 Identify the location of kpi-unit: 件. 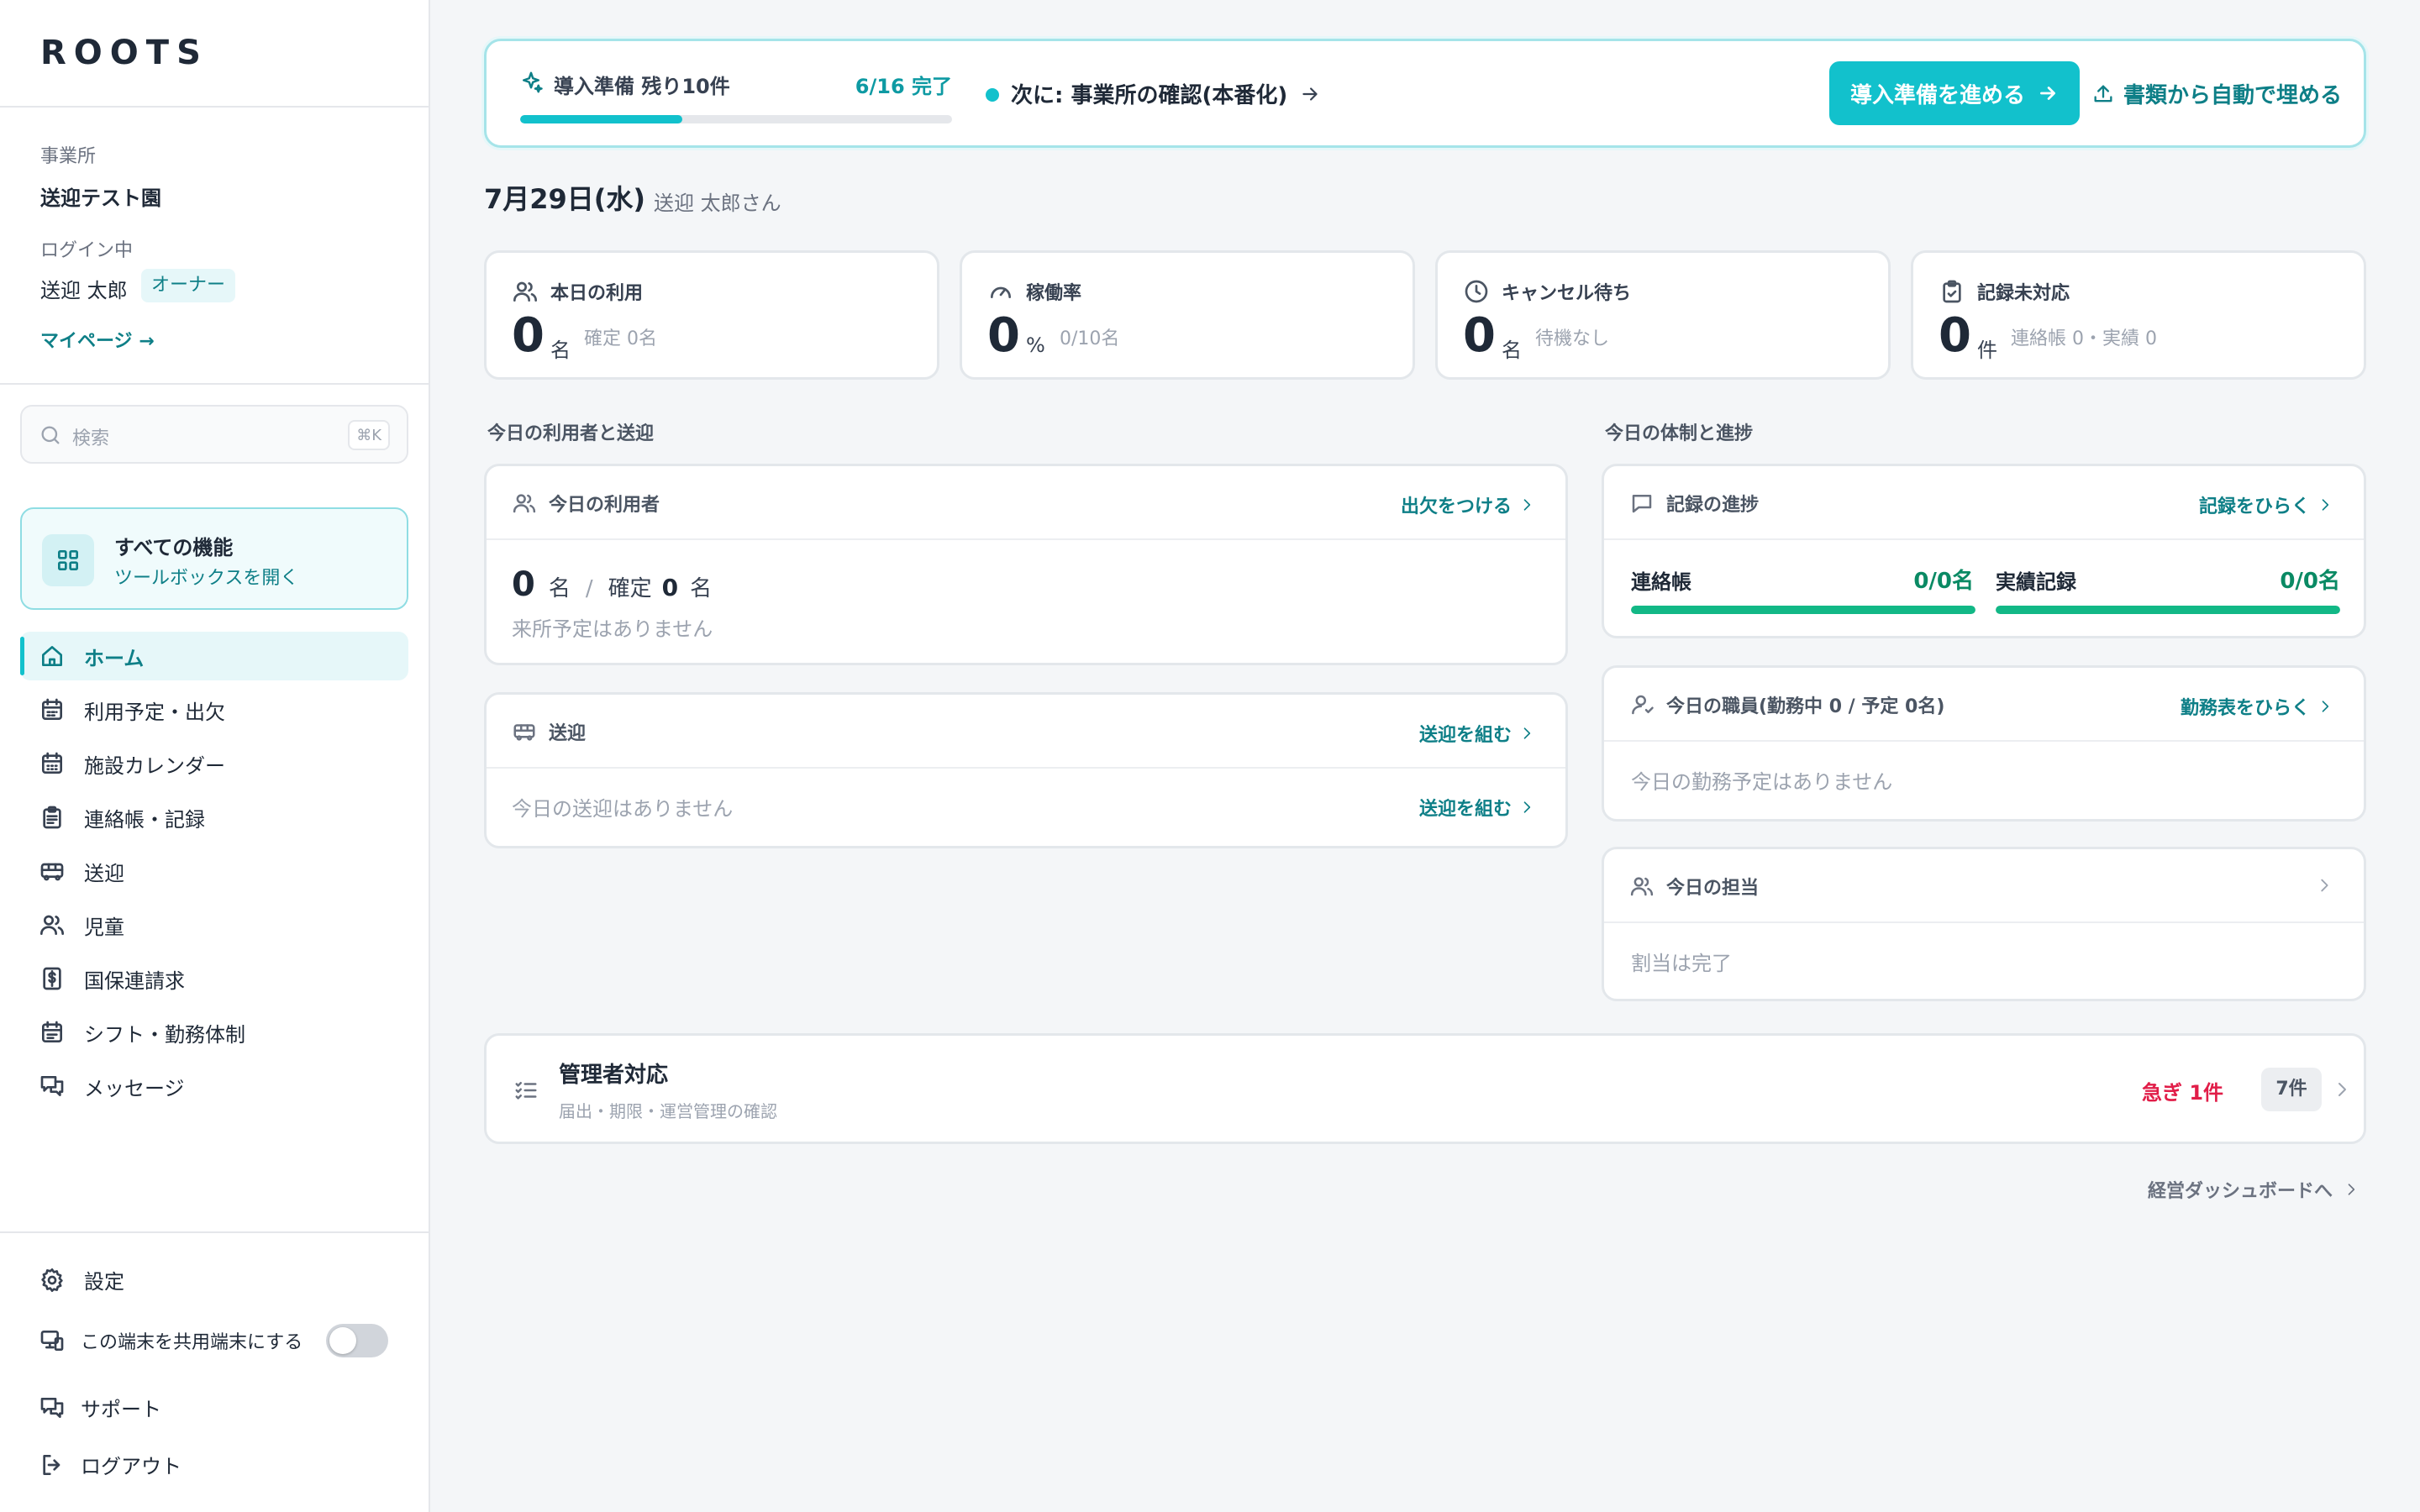
(1987, 350).